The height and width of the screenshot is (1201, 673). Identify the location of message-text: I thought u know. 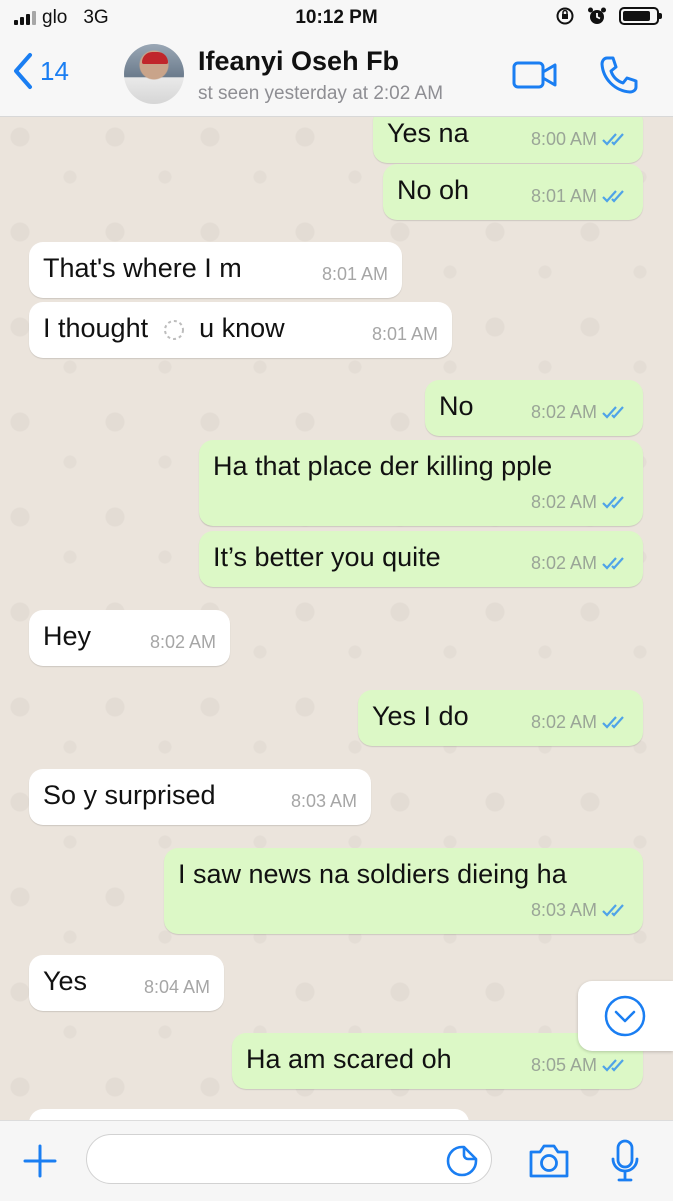
(164, 328).